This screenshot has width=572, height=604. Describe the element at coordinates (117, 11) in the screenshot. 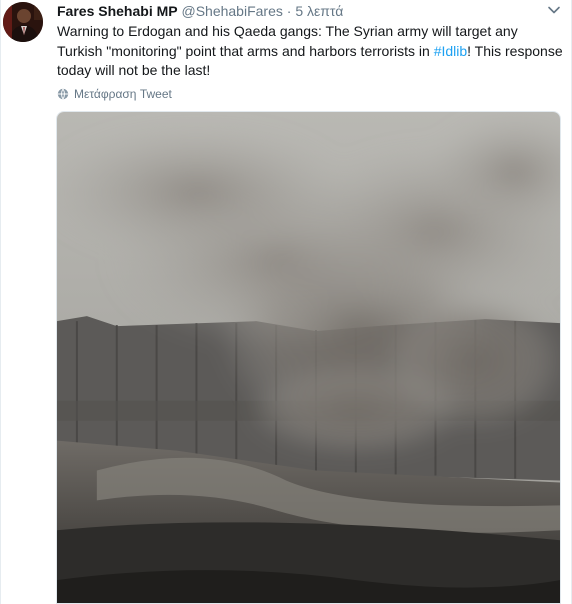

I see `author-name: Fares Shehabi MP` at that location.